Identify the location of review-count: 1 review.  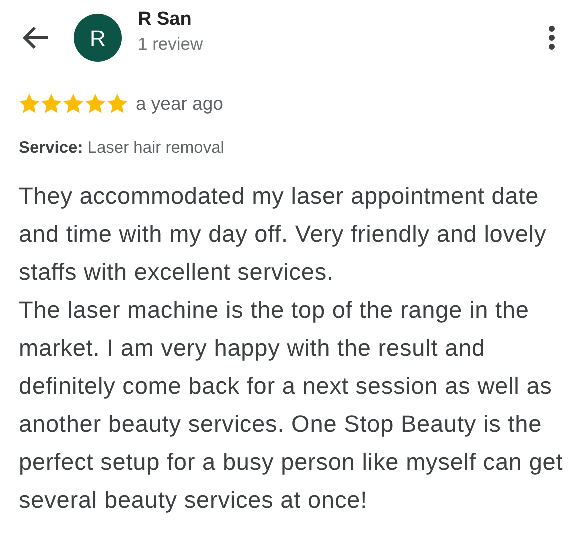
(171, 44).